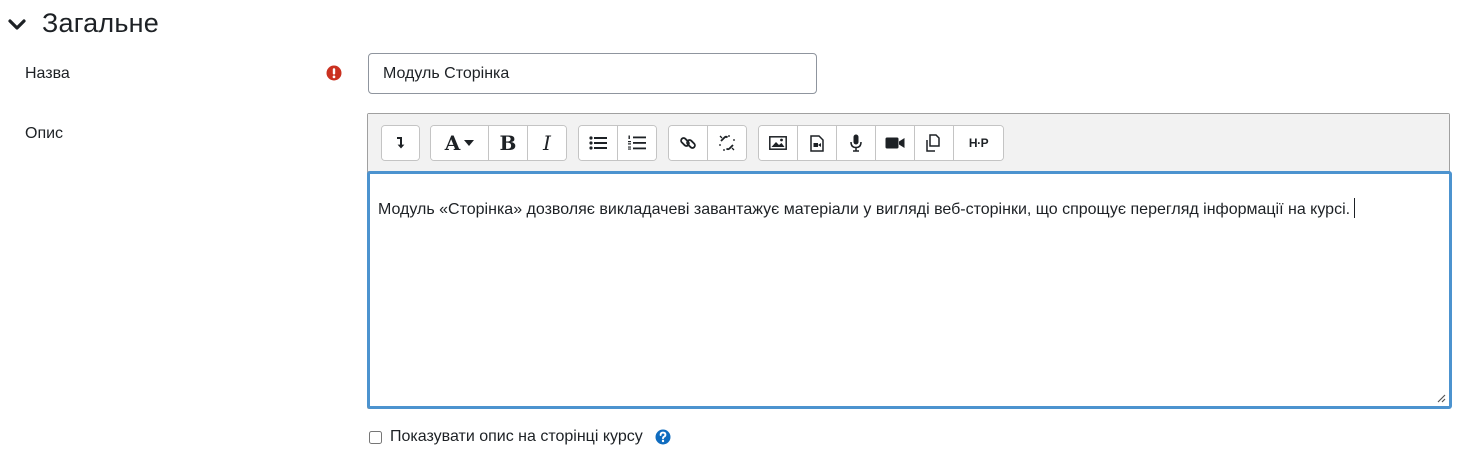 The image size is (1461, 476). I want to click on record-audio-icon, so click(856, 143).